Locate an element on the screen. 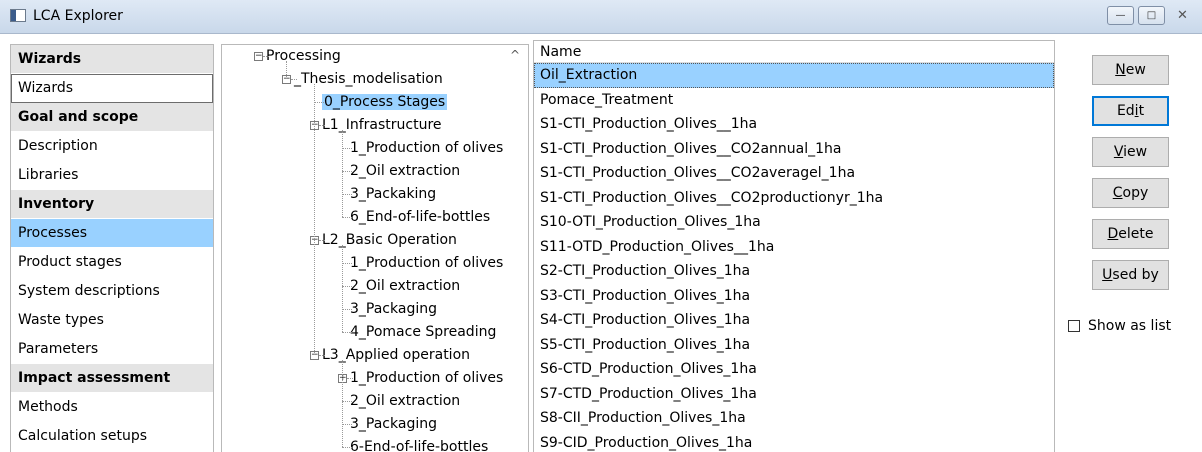 This screenshot has width=1202, height=452. tree-node: 6-End-of-life-bottles is located at coordinates (419, 444).